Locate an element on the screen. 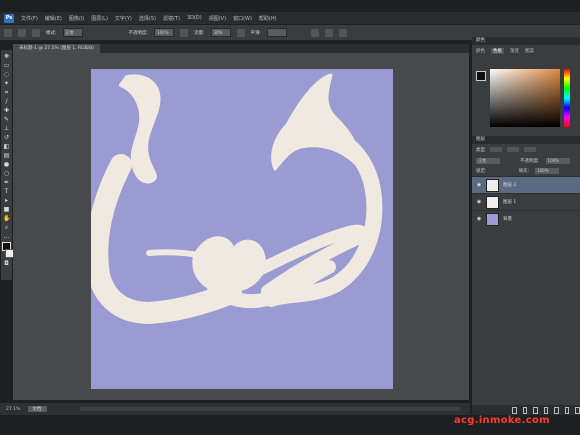  lasso-tool-icon: ◌ is located at coordinates (6, 74).